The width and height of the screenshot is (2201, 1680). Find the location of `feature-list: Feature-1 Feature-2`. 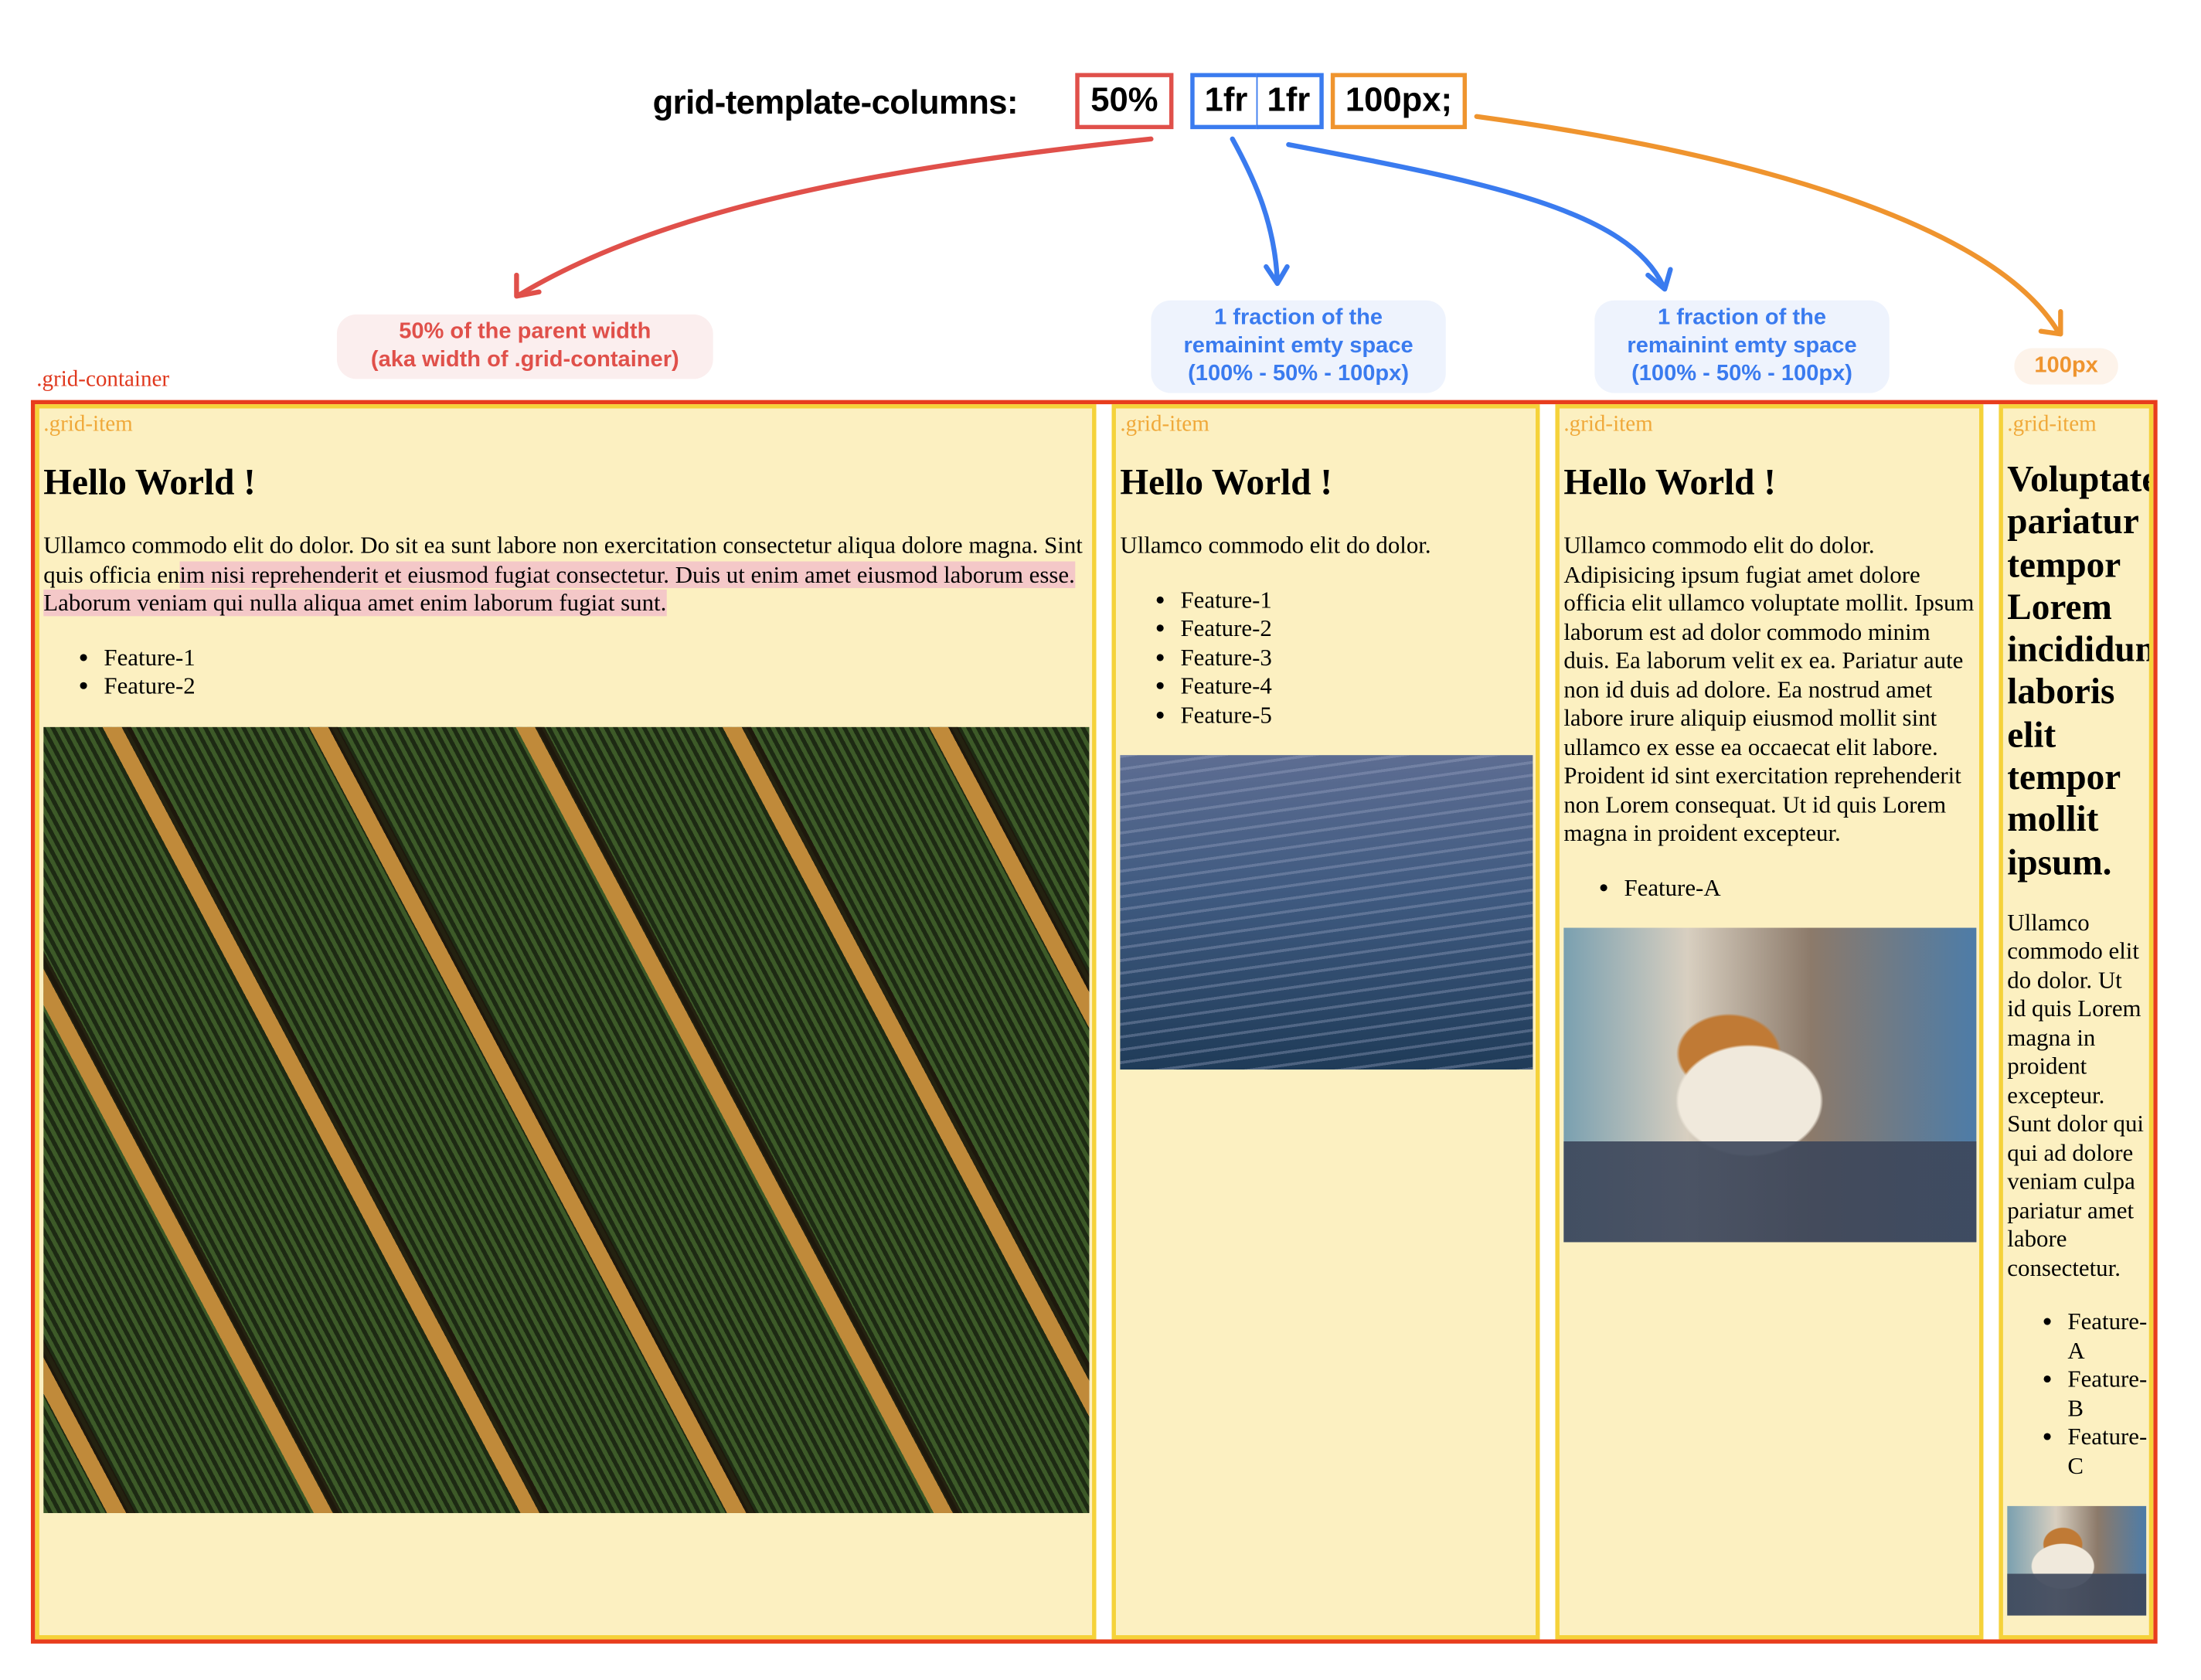

feature-list: Feature-1 Feature-2 is located at coordinates (566, 672).